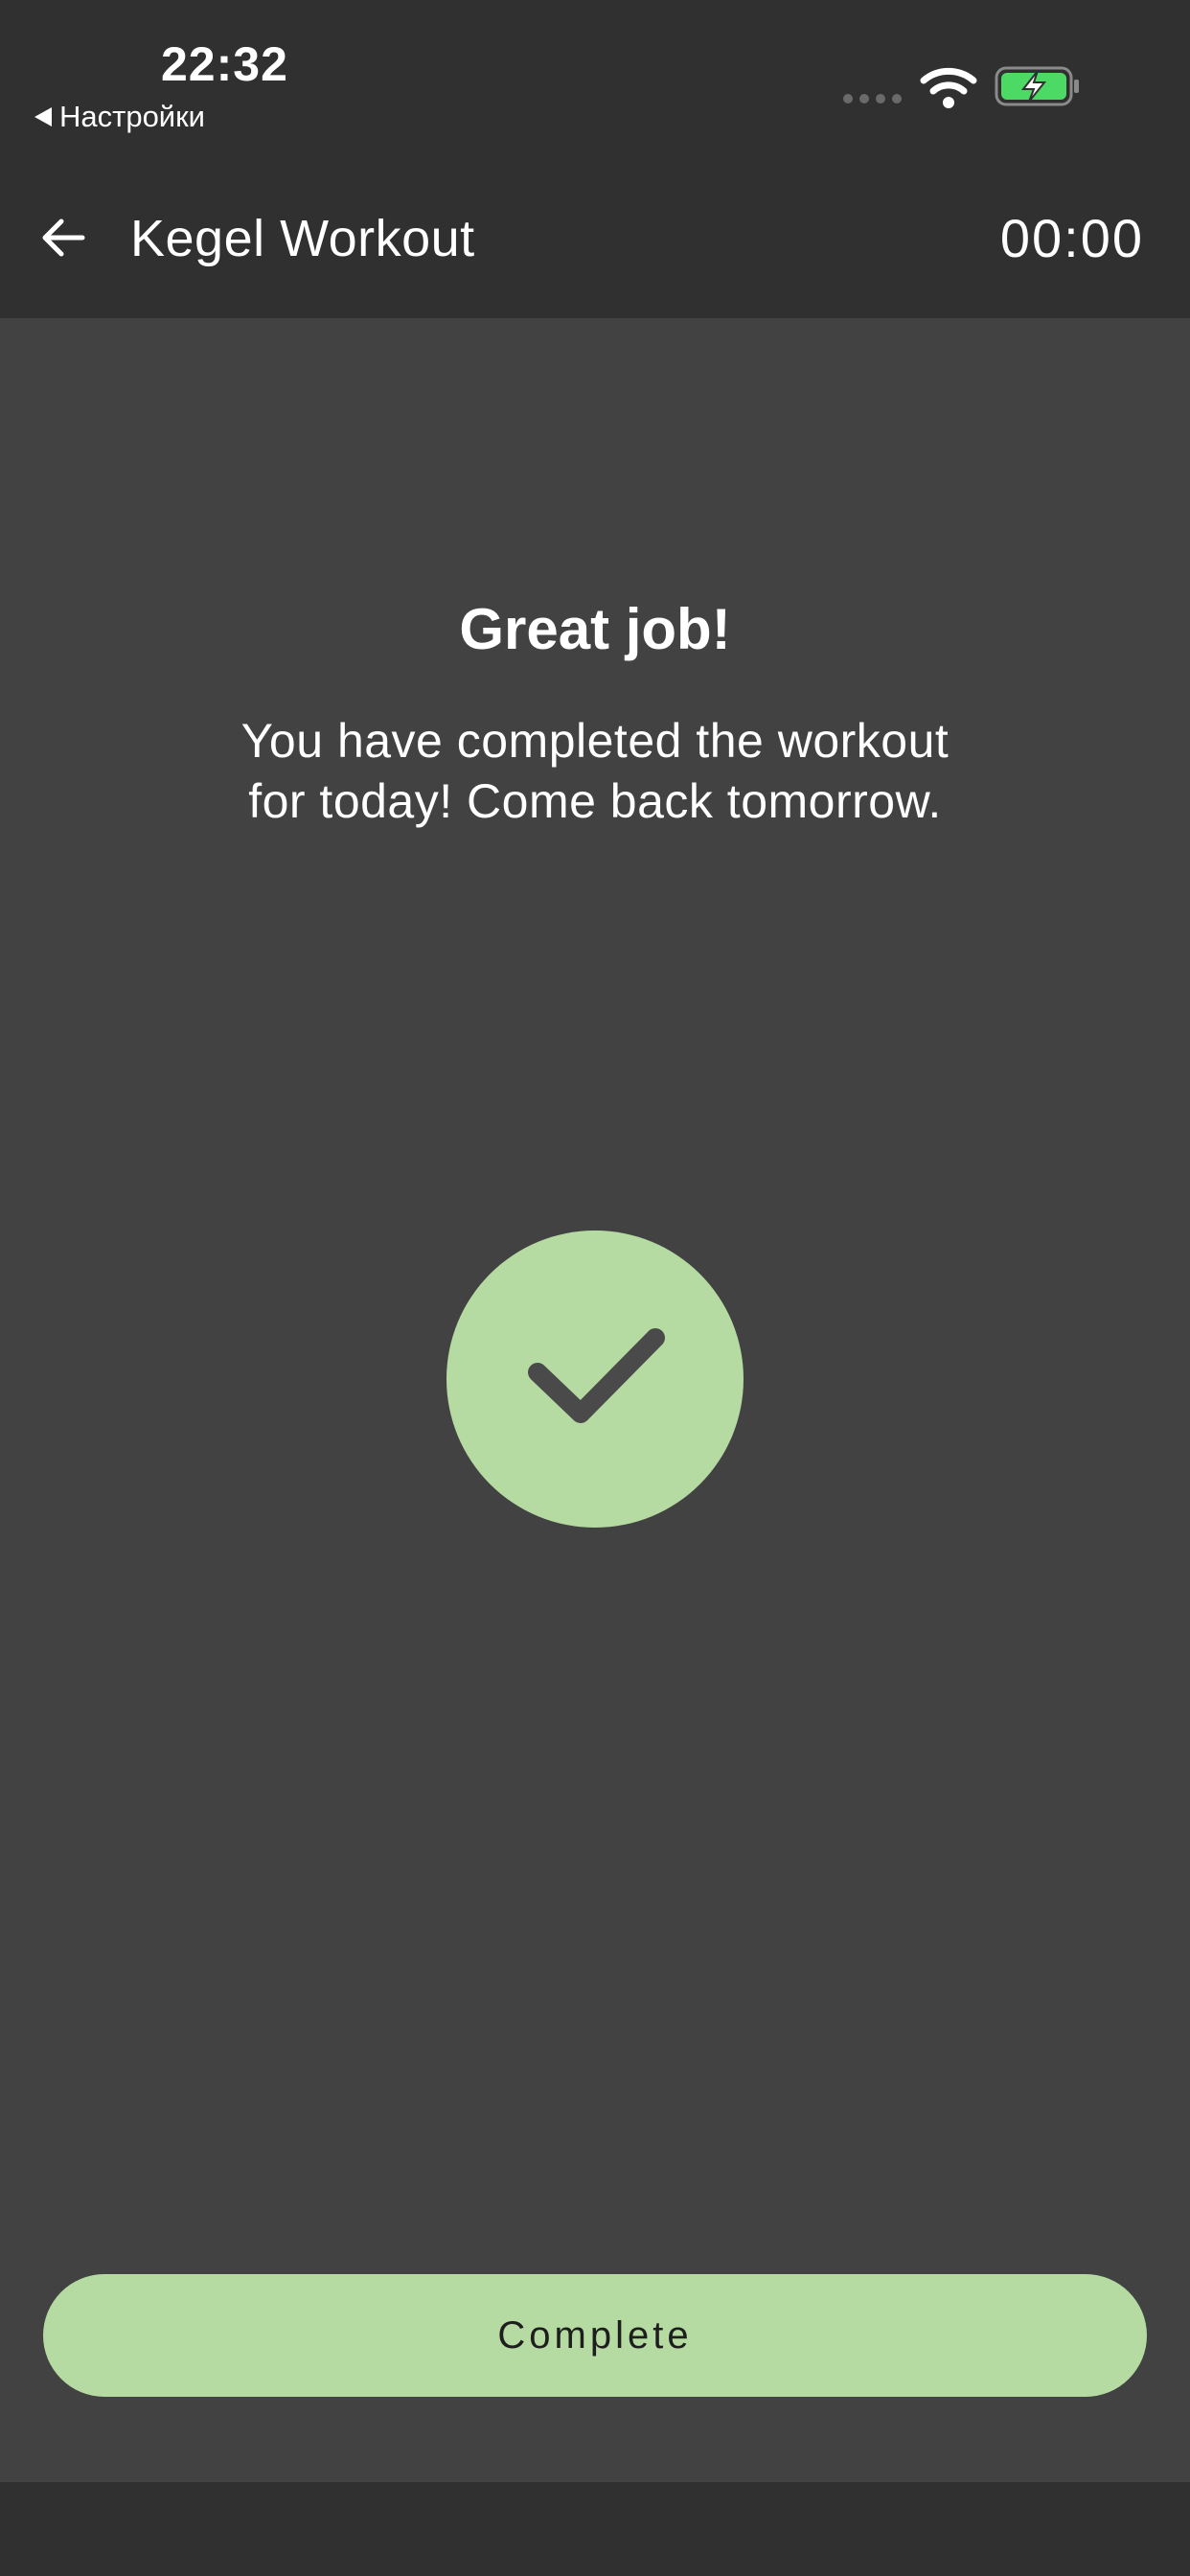  I want to click on signal-dots-icon, so click(873, 99).